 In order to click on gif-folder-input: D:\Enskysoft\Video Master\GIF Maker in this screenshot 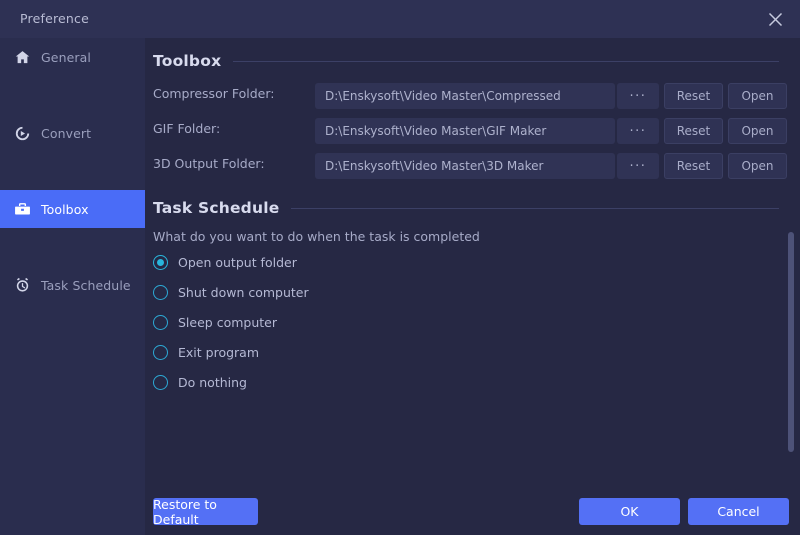, I will do `click(465, 131)`.